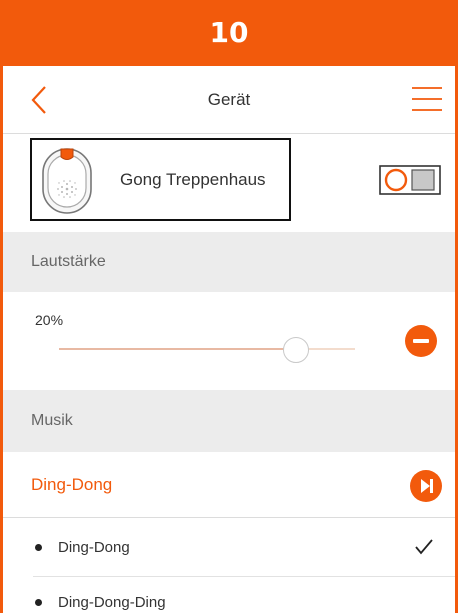 The width and height of the screenshot is (458, 613). Describe the element at coordinates (112, 602) in the screenshot. I see `list-item-label: Ding-Dong-Ding` at that location.